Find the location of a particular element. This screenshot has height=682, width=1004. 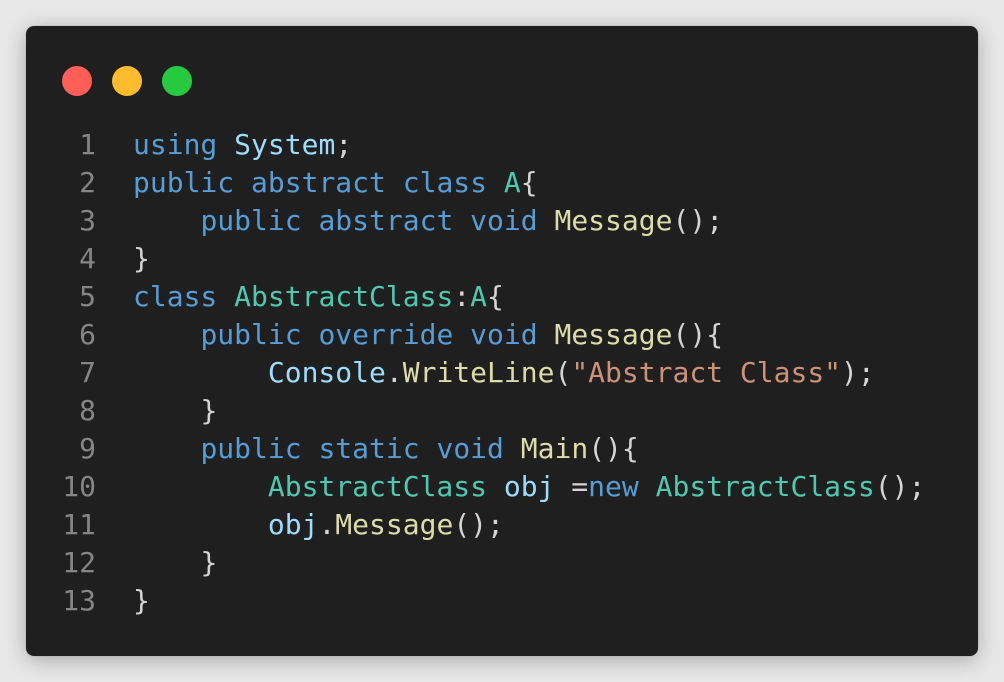

line-number: 2 is located at coordinates (87, 182).